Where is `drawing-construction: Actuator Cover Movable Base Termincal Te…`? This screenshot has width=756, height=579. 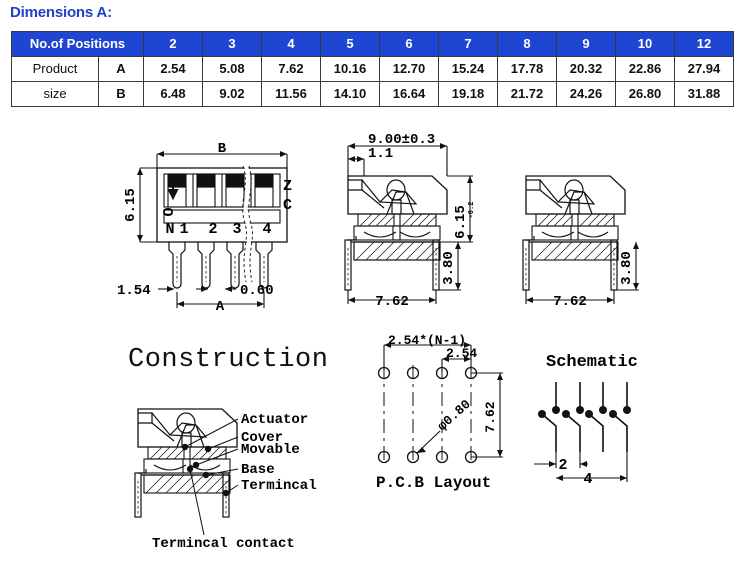
drawing-construction: Actuator Cover Movable Base Termincal Te… is located at coordinates (245, 475).